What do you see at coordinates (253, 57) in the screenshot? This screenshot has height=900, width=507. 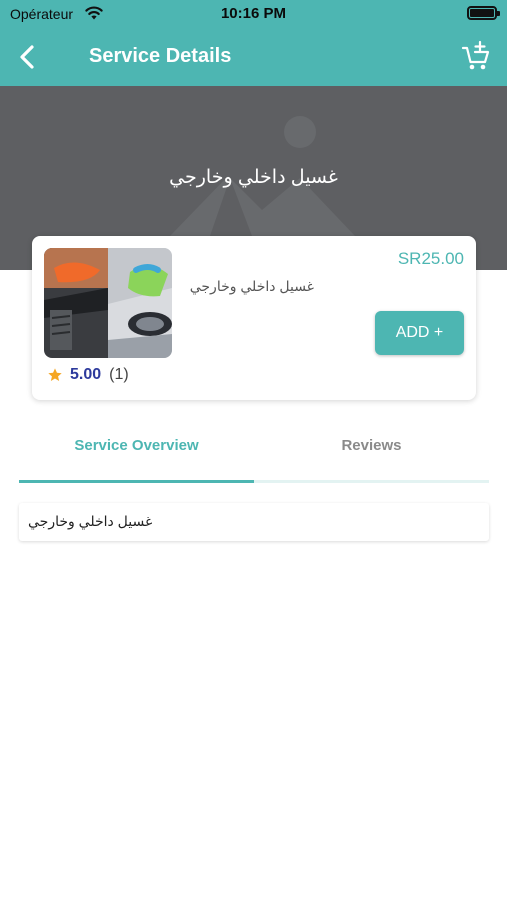 I see `nav-bar: Service Details` at bounding box center [253, 57].